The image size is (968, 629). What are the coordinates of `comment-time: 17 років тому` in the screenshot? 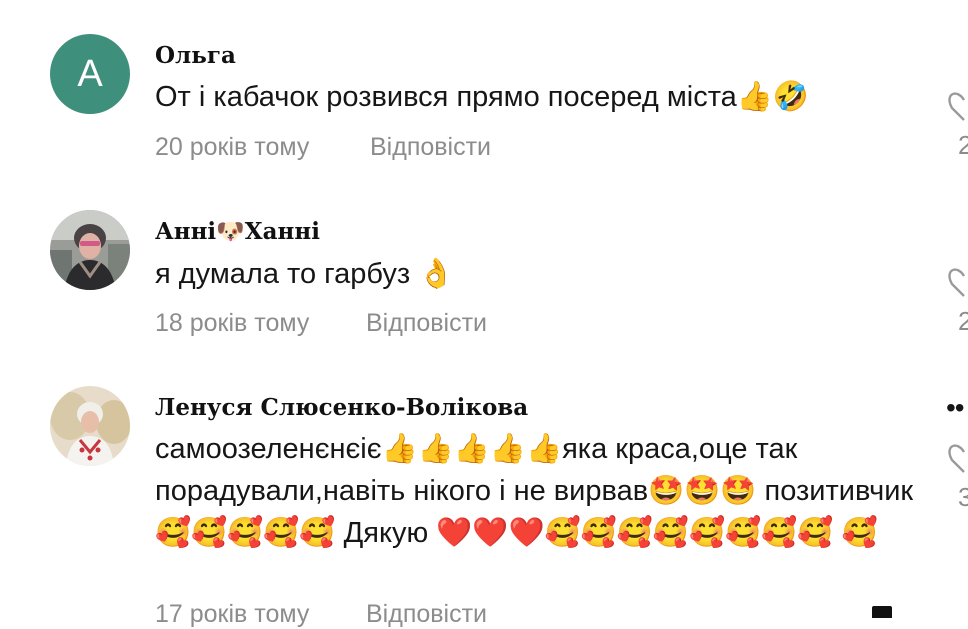 It's located at (232, 614).